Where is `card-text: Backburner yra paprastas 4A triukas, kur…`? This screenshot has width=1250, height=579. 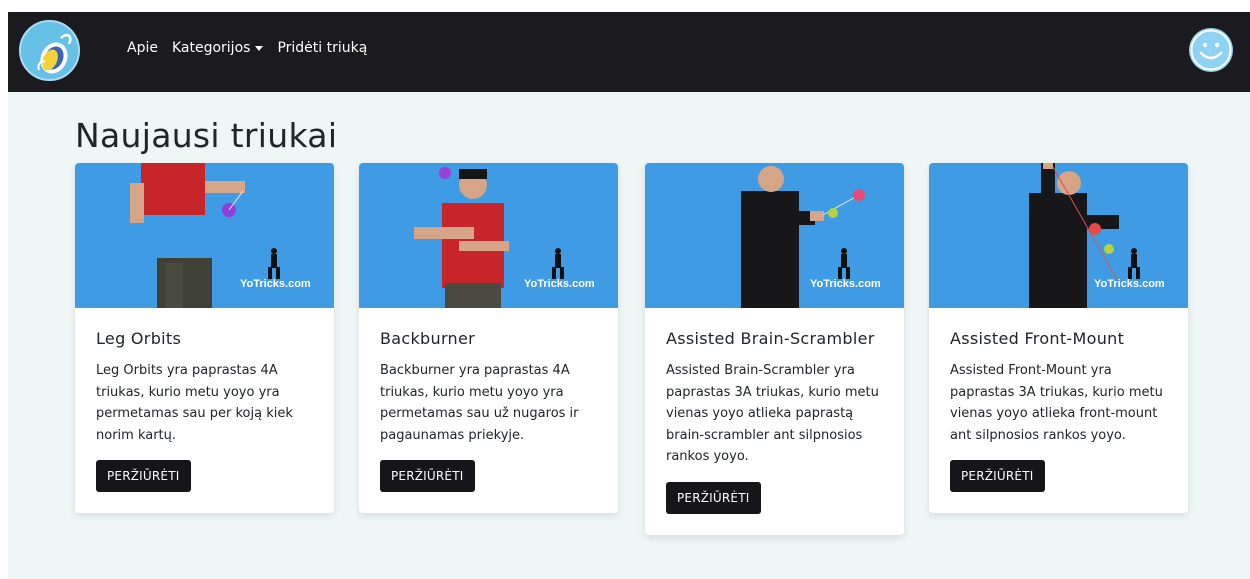
card-text: Backburner yra paprastas 4A triukas, kur… is located at coordinates (479, 403).